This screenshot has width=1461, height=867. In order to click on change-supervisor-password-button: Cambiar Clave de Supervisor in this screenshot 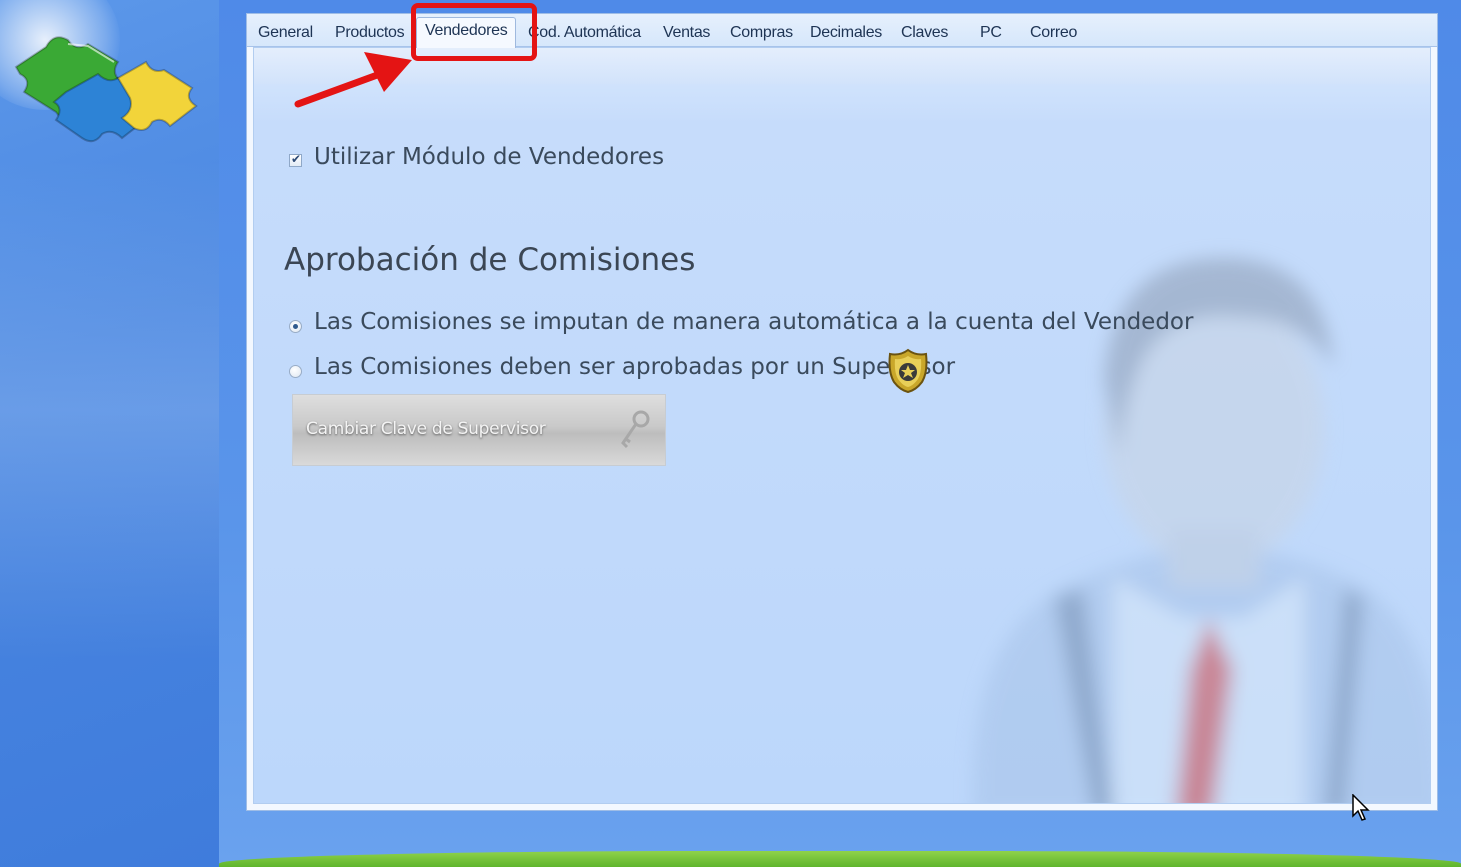, I will do `click(479, 430)`.